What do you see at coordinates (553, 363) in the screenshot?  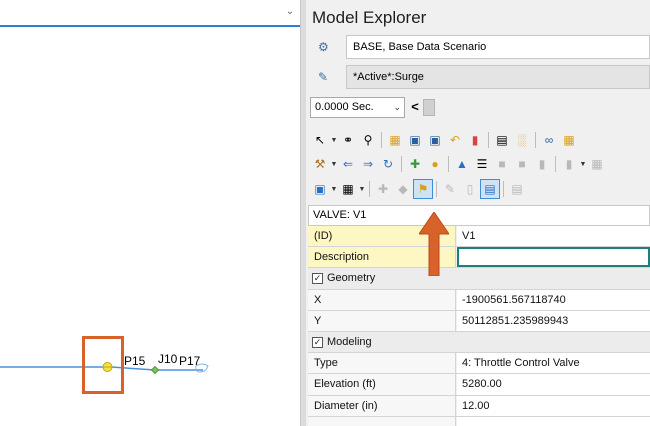 I see `property-value: 4: Throttle Control Valve` at bounding box center [553, 363].